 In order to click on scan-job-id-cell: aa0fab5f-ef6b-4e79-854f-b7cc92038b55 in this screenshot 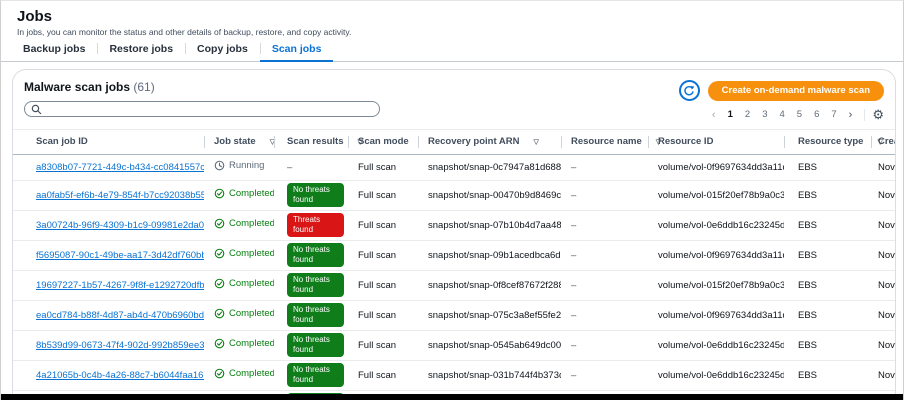, I will do `click(108, 195)`.